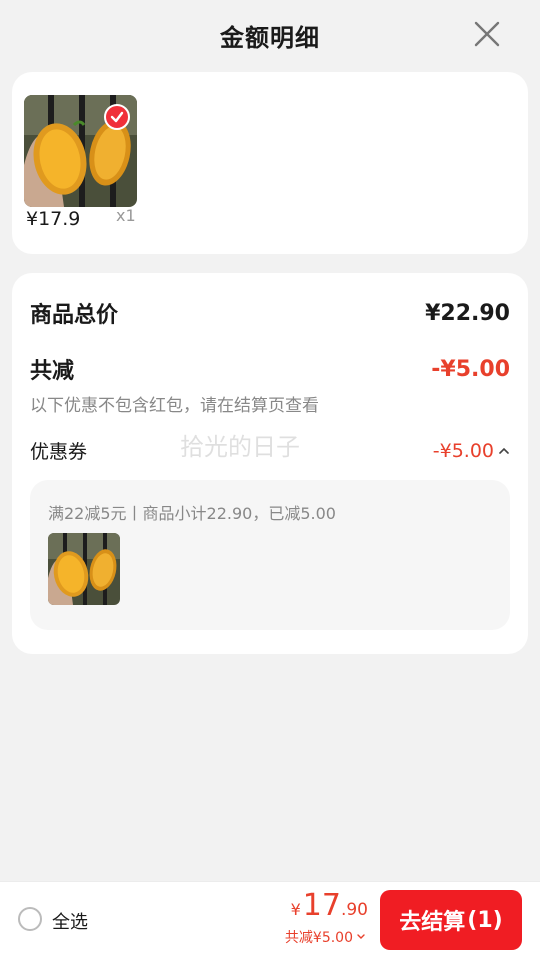 The image size is (540, 957). I want to click on selected-check-icon, so click(117, 117).